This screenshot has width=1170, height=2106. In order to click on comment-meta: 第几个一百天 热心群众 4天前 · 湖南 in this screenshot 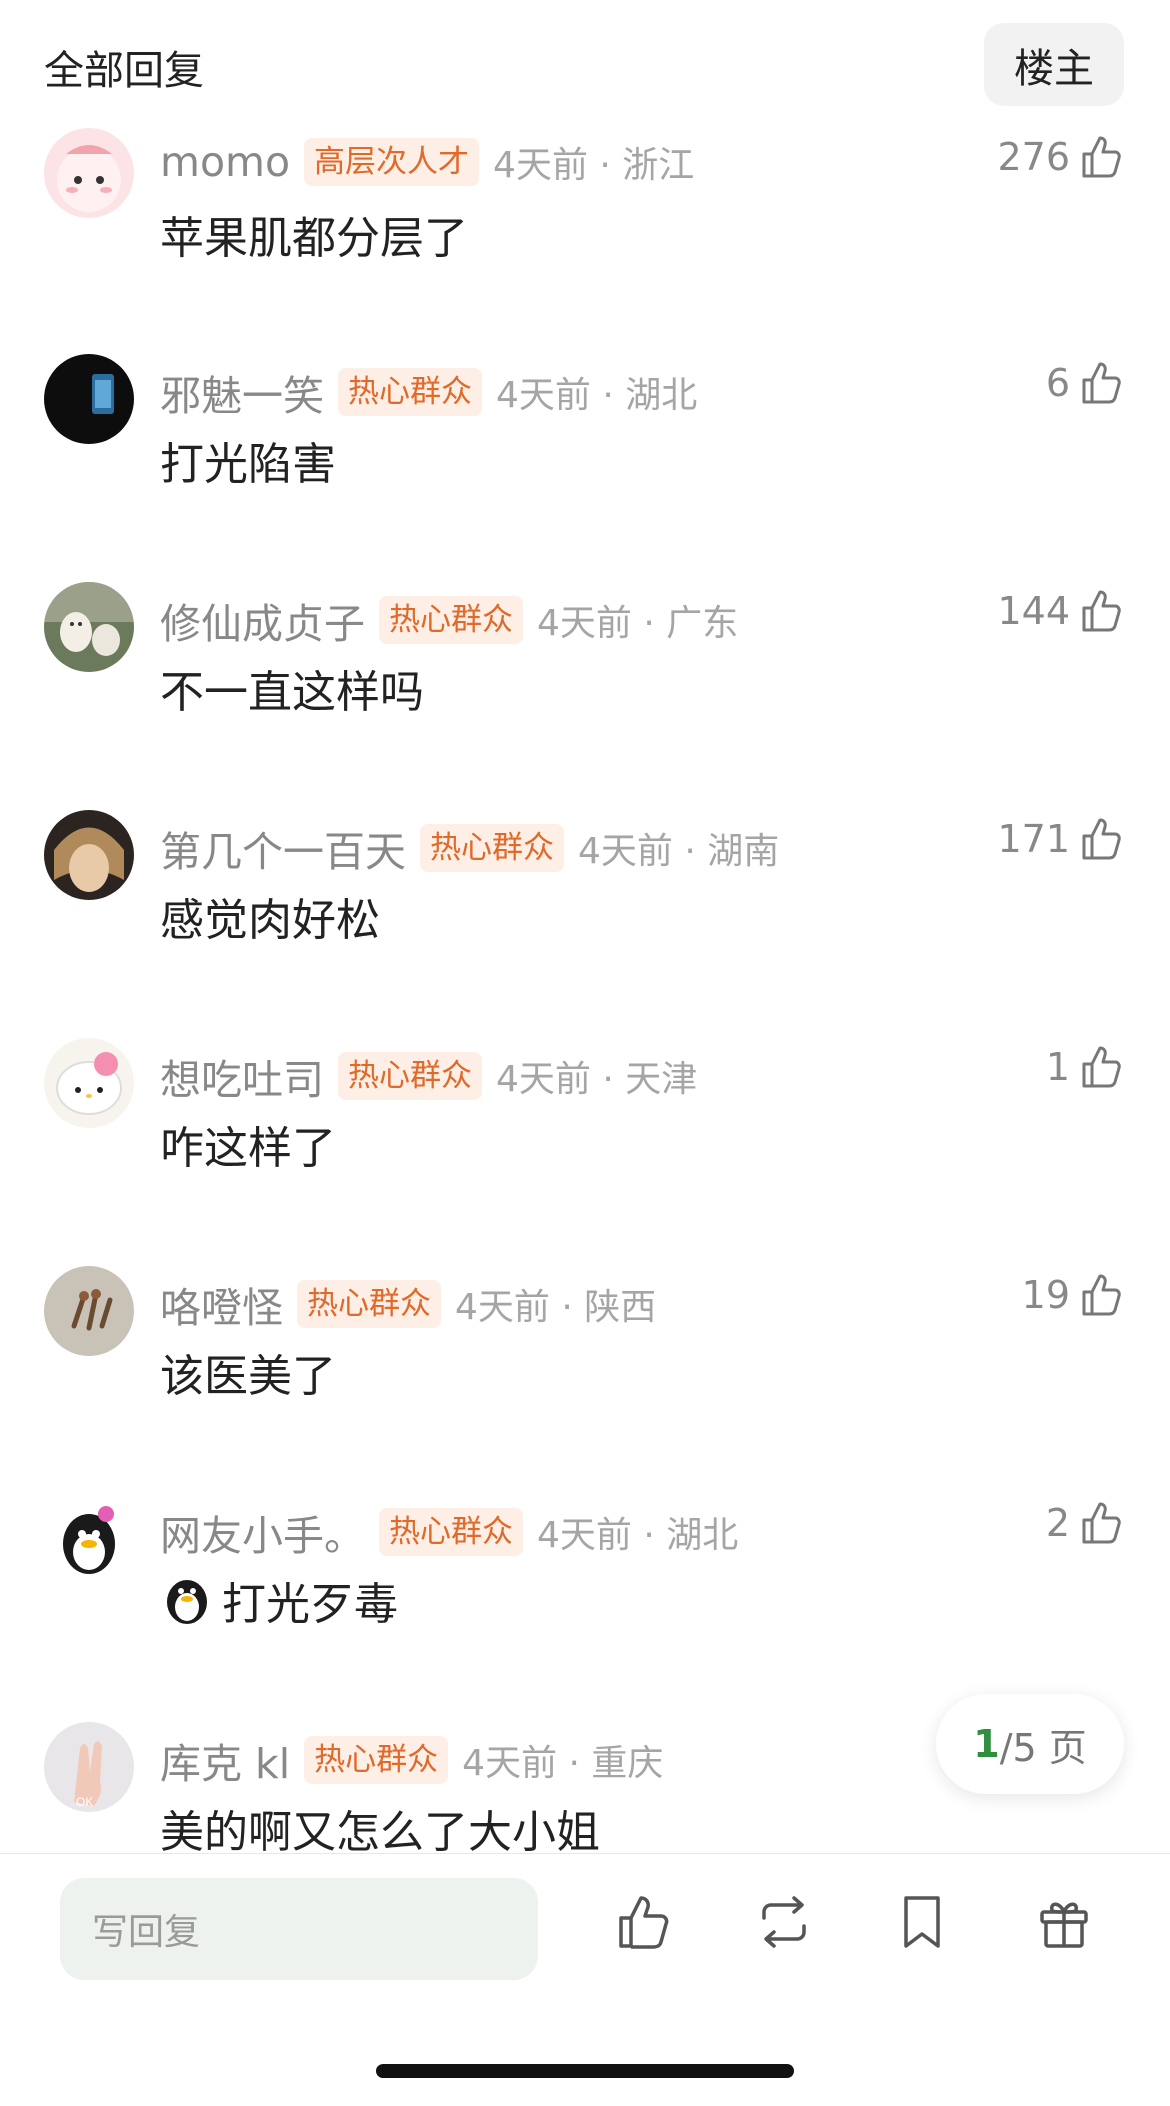, I will do `click(469, 848)`.